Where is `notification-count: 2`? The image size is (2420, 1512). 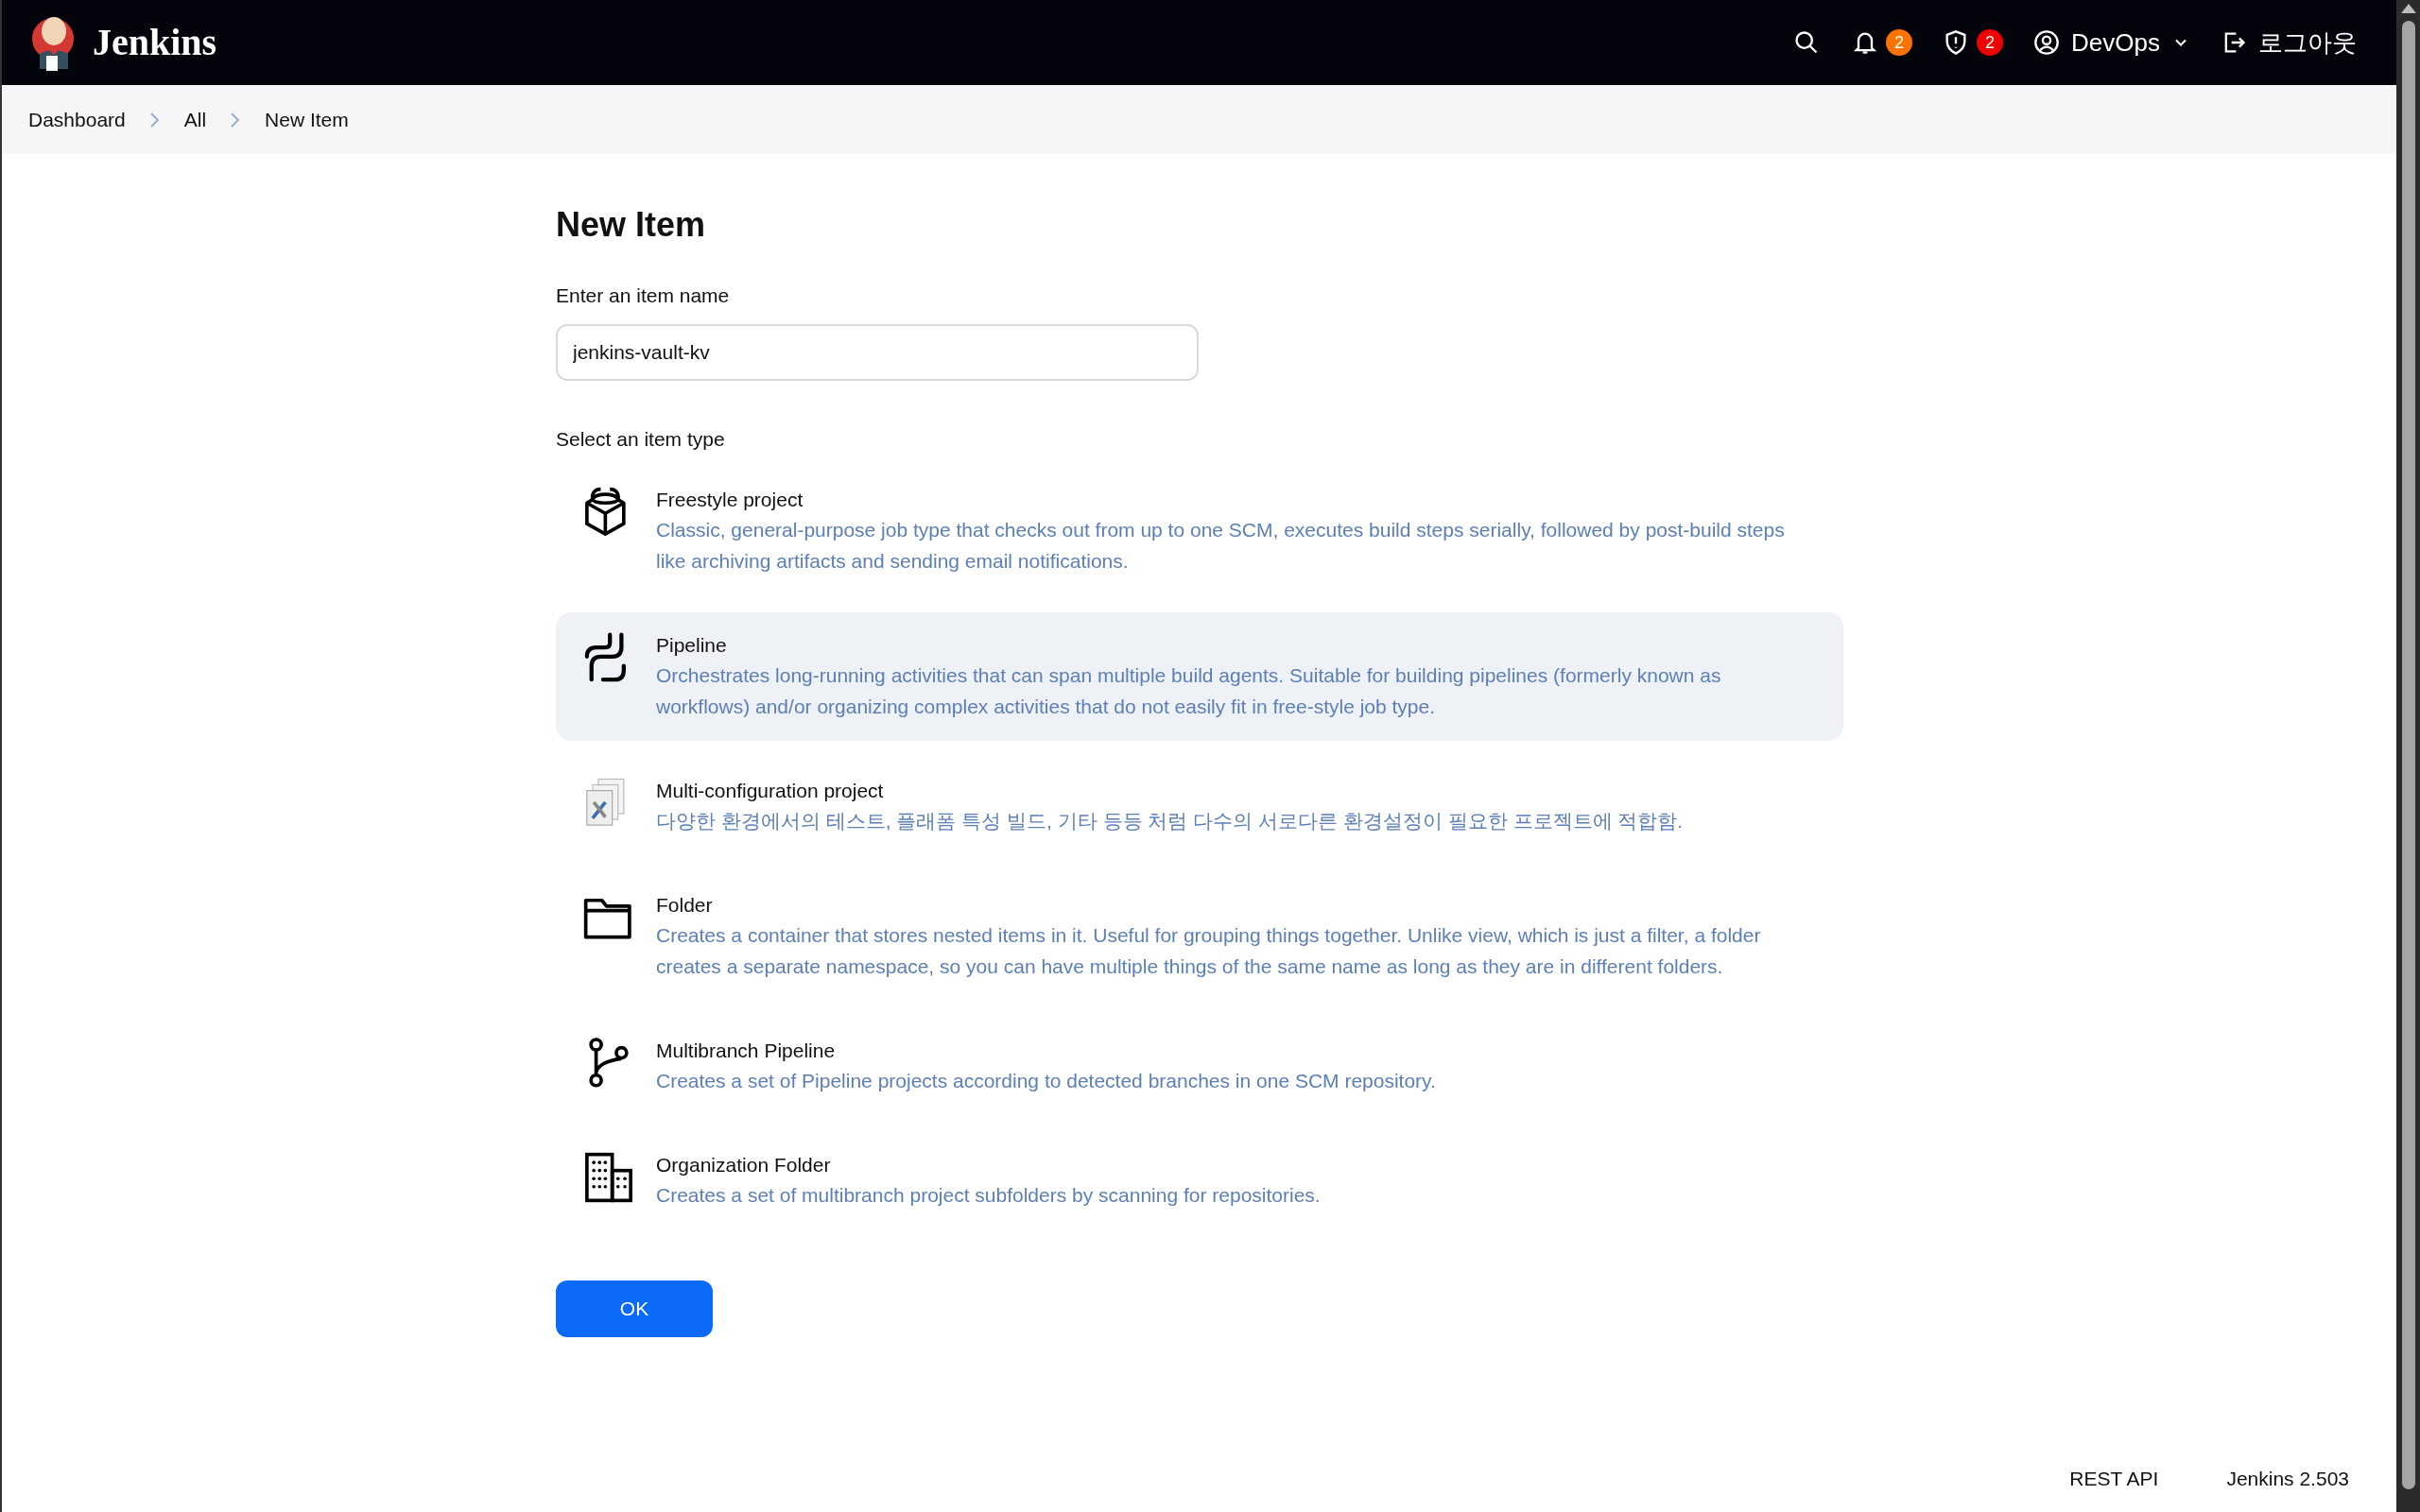
notification-count: 2 is located at coordinates (1900, 42).